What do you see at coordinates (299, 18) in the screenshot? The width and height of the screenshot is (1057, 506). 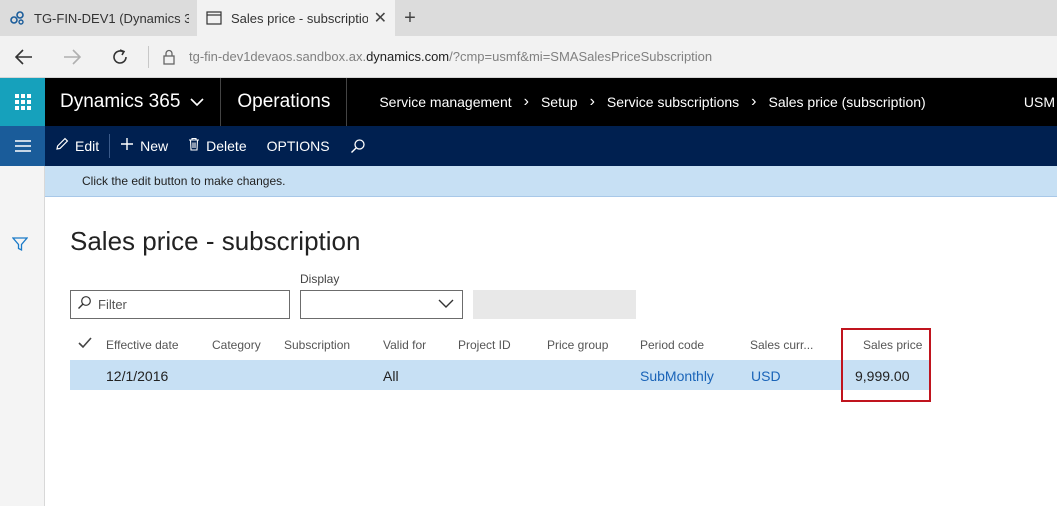 I see `browser-tab-title: Sales price - subscriptio` at bounding box center [299, 18].